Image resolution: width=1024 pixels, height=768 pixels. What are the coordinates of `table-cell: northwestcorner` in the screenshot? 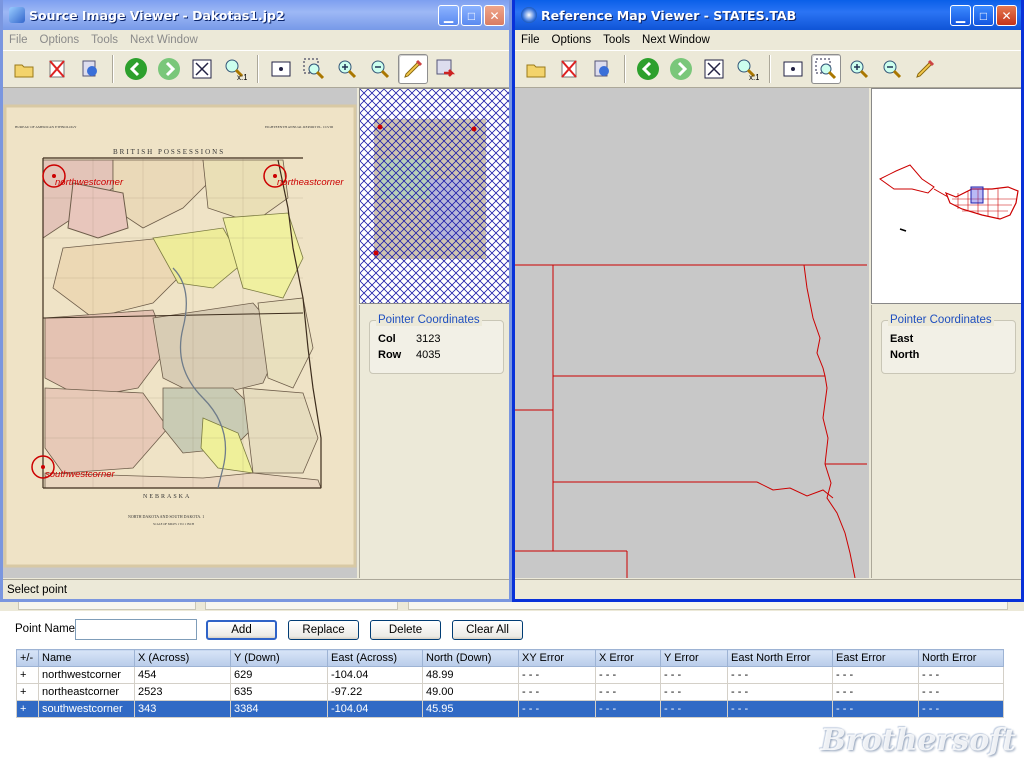 It's located at (86, 675).